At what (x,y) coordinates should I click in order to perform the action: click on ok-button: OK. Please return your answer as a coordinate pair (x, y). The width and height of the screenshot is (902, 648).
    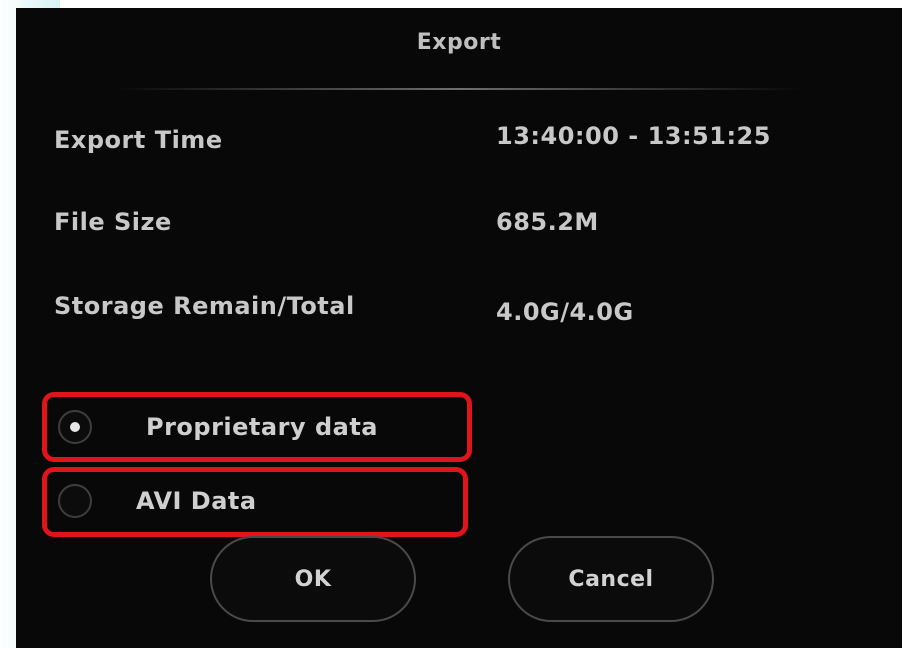
    Looking at the image, I should click on (313, 579).